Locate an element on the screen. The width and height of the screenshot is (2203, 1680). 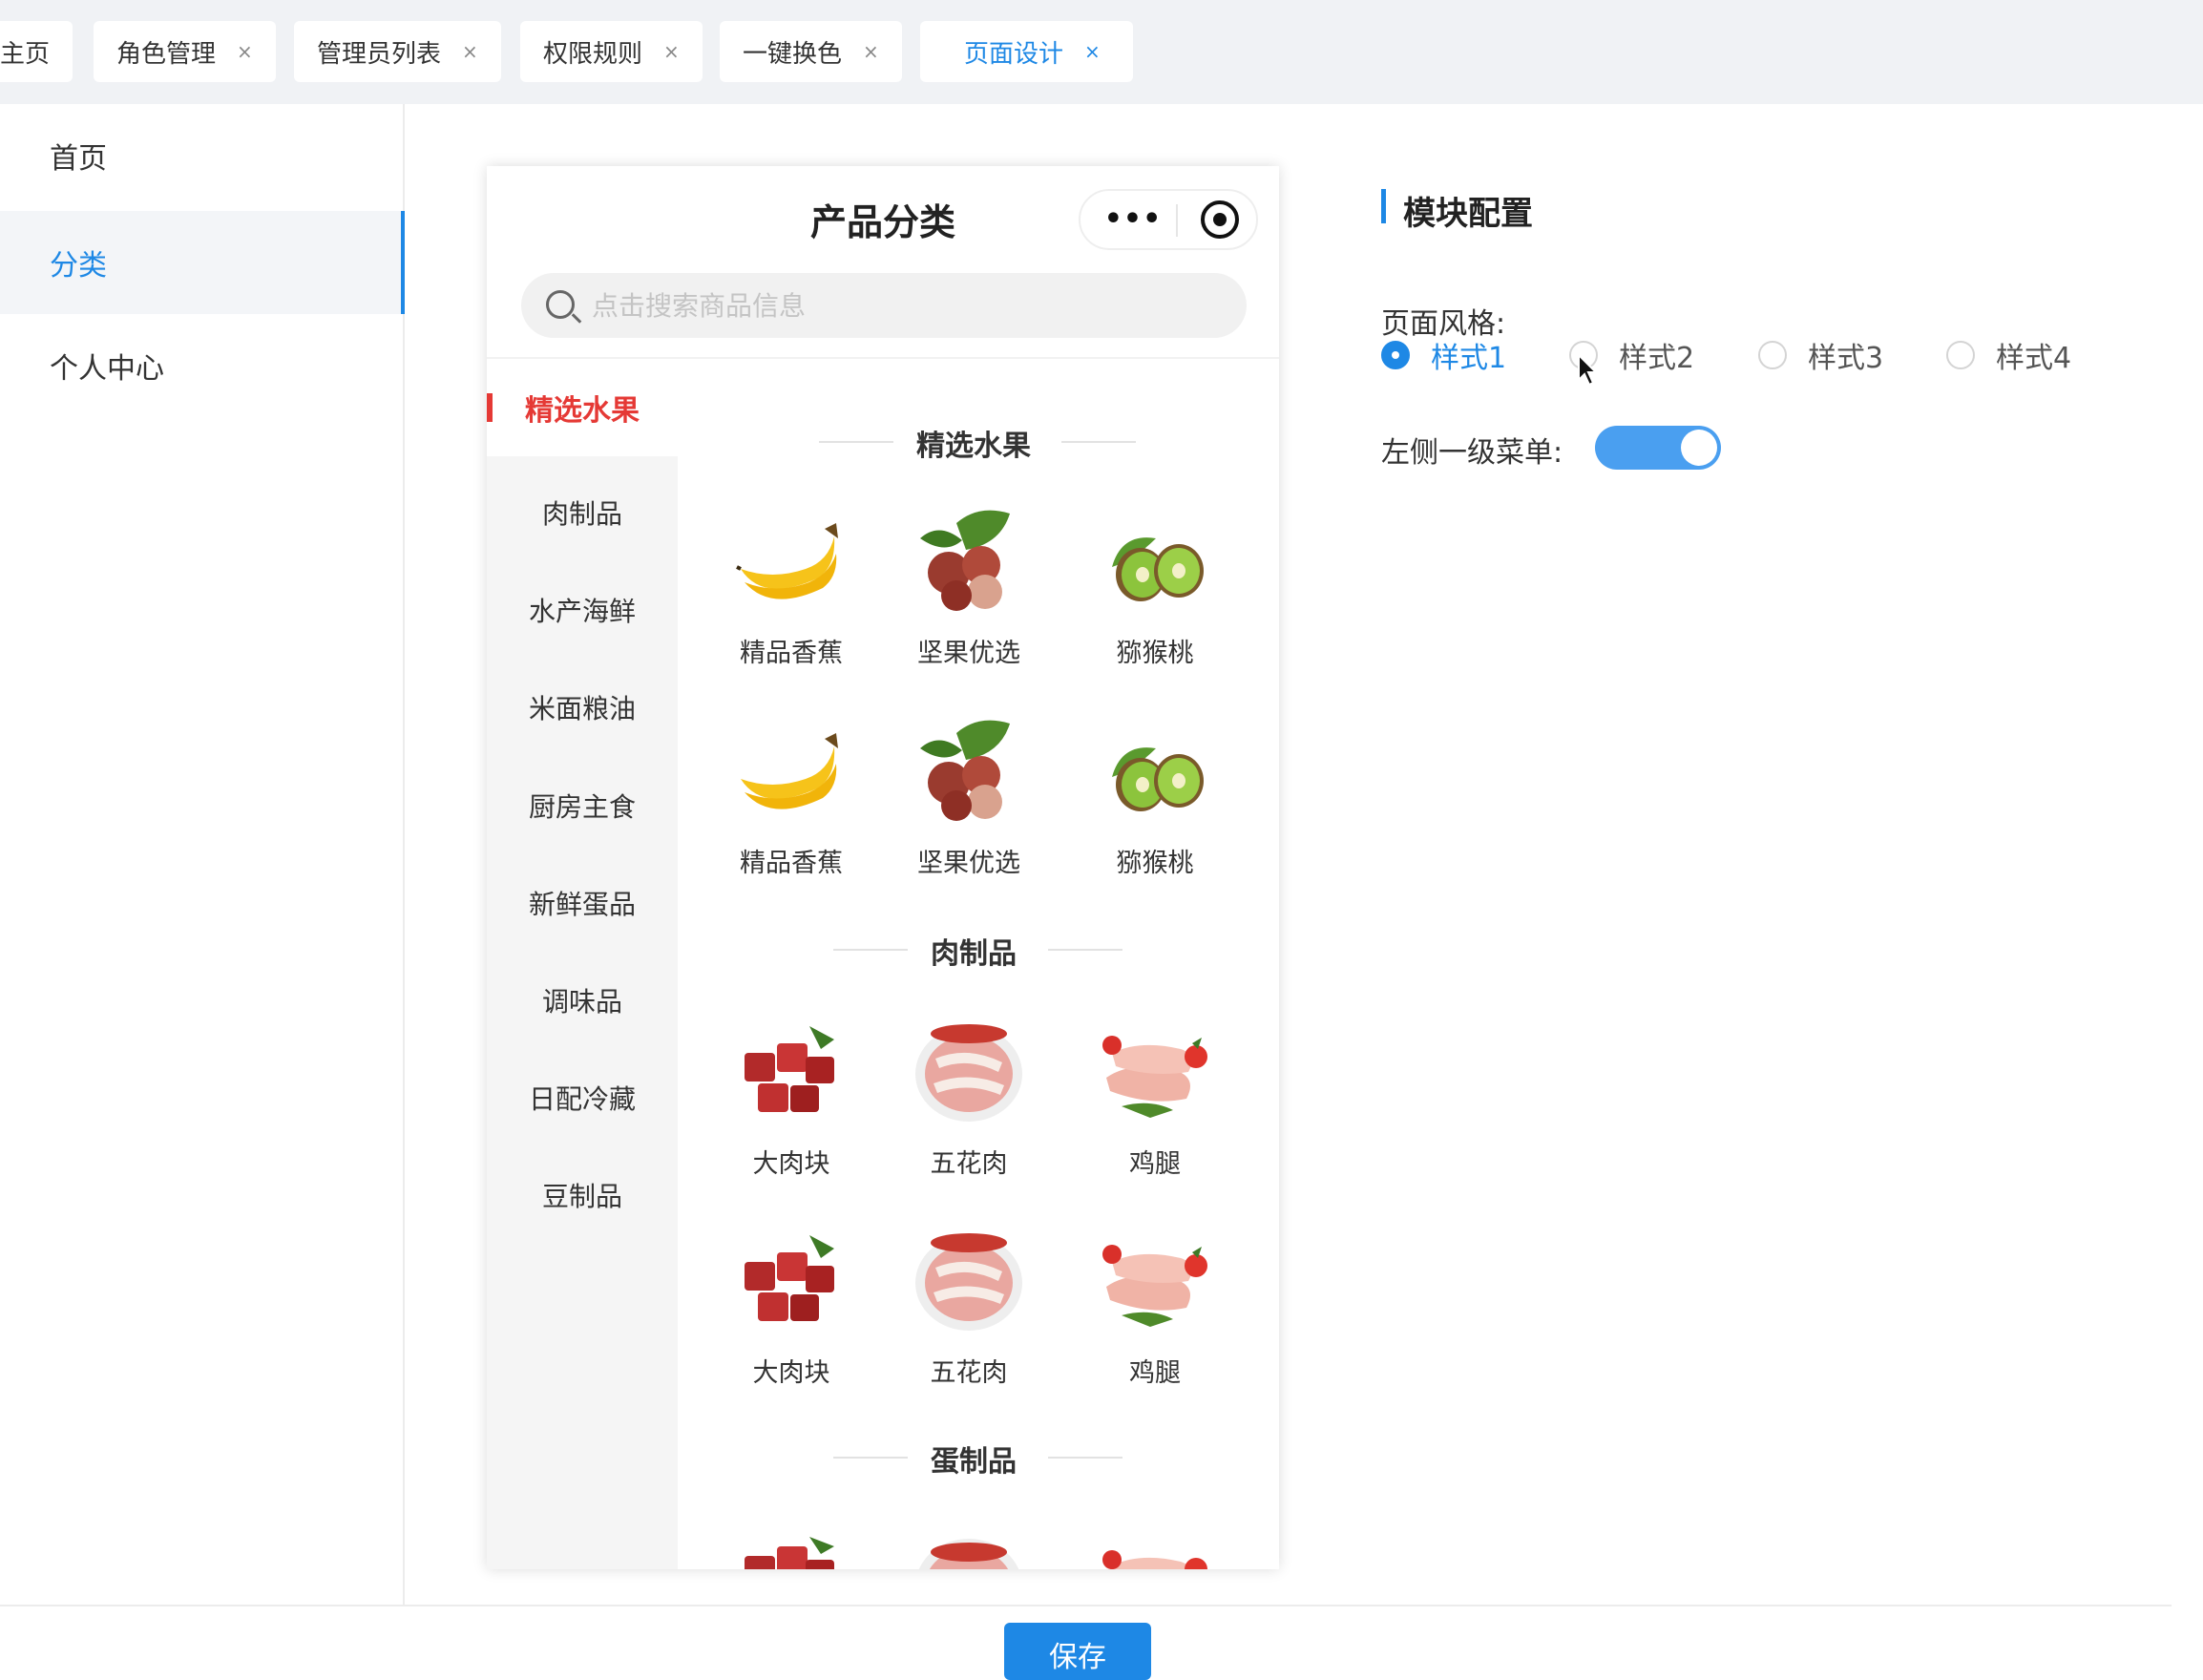
tab-role-management: 角色管理 × is located at coordinates (185, 52).